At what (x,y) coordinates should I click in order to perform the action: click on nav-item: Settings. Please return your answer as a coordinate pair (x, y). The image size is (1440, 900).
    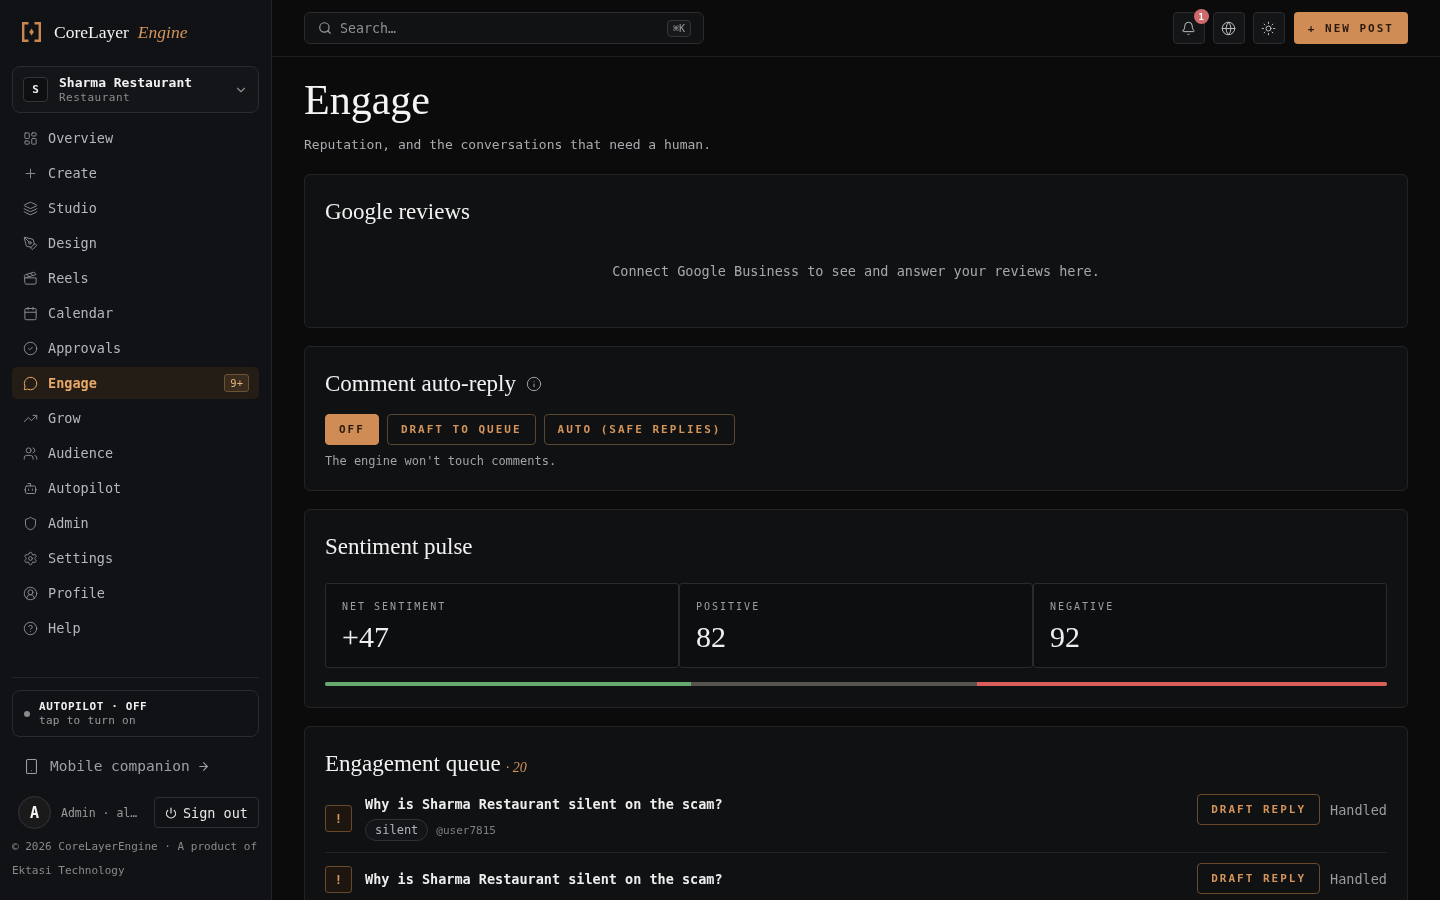
    Looking at the image, I should click on (135, 558).